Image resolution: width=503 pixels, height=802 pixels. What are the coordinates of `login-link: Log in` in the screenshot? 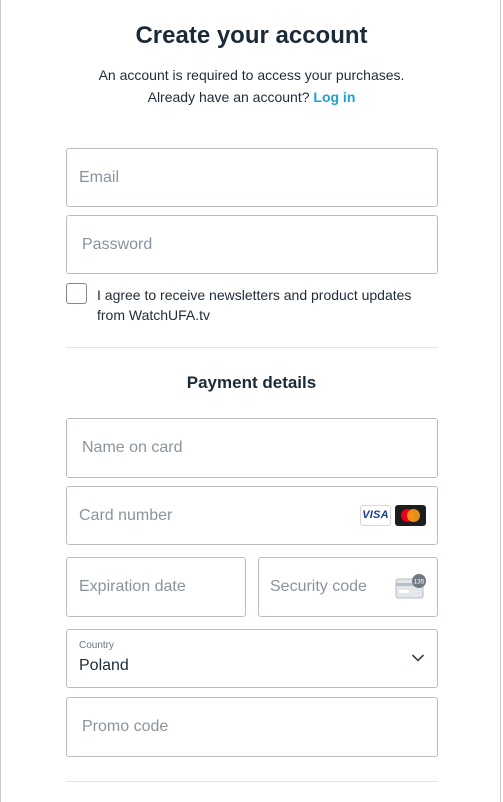 It's located at (334, 97).